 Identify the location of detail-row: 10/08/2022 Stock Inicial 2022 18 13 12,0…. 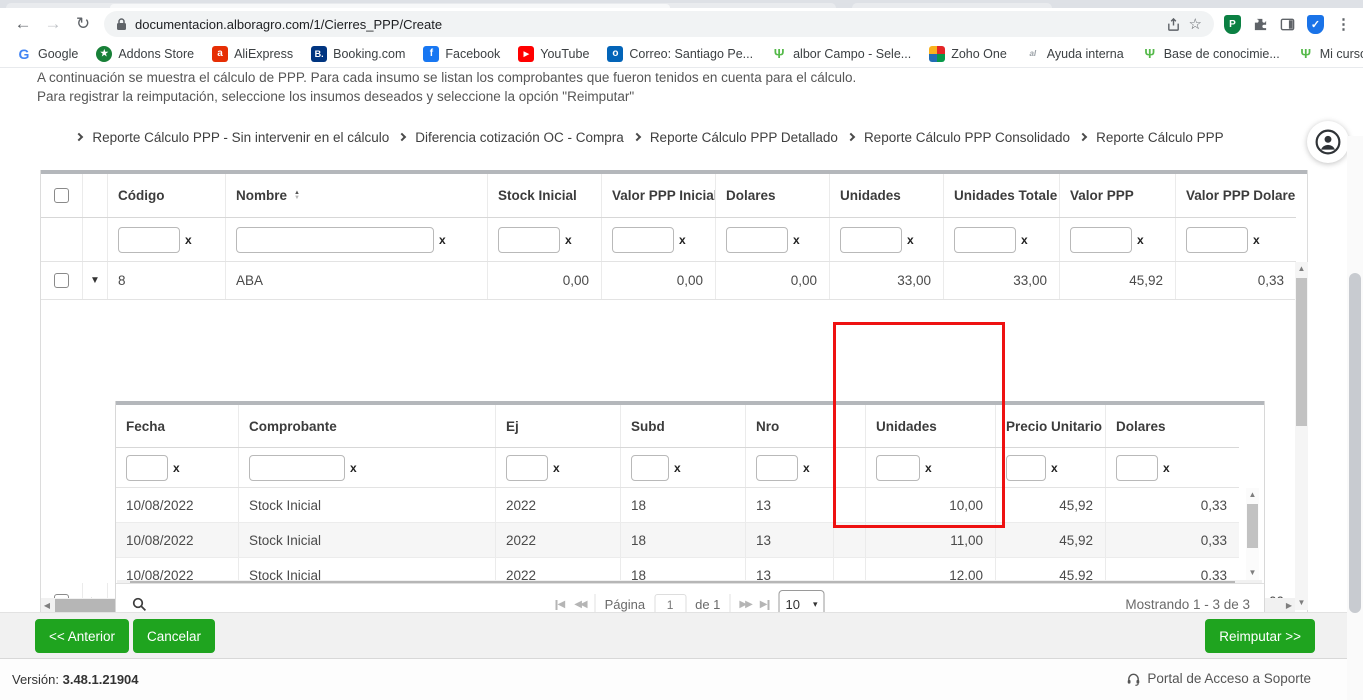
(677, 569).